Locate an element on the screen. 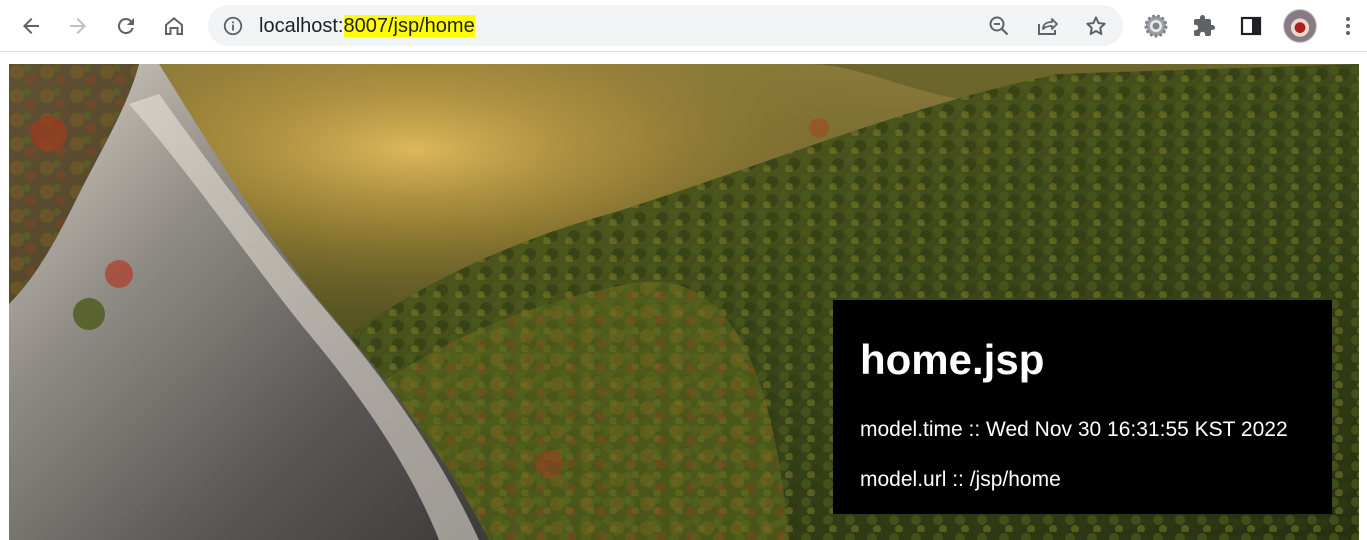 The height and width of the screenshot is (540, 1367). reload-icon is located at coordinates (125, 25).